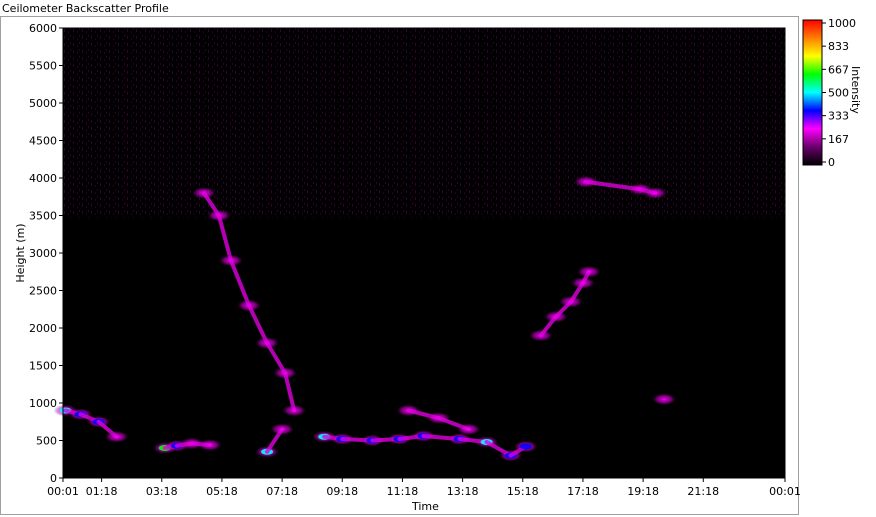 The height and width of the screenshot is (517, 876). I want to click on y-tick-label: 3500, so click(43, 216).